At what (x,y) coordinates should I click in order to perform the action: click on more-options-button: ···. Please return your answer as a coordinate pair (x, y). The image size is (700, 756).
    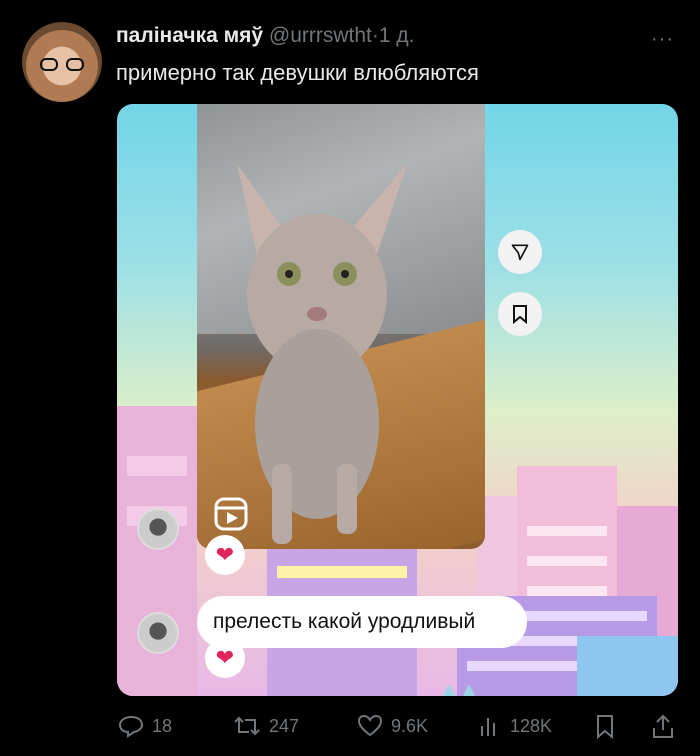
    Looking at the image, I should click on (662, 39).